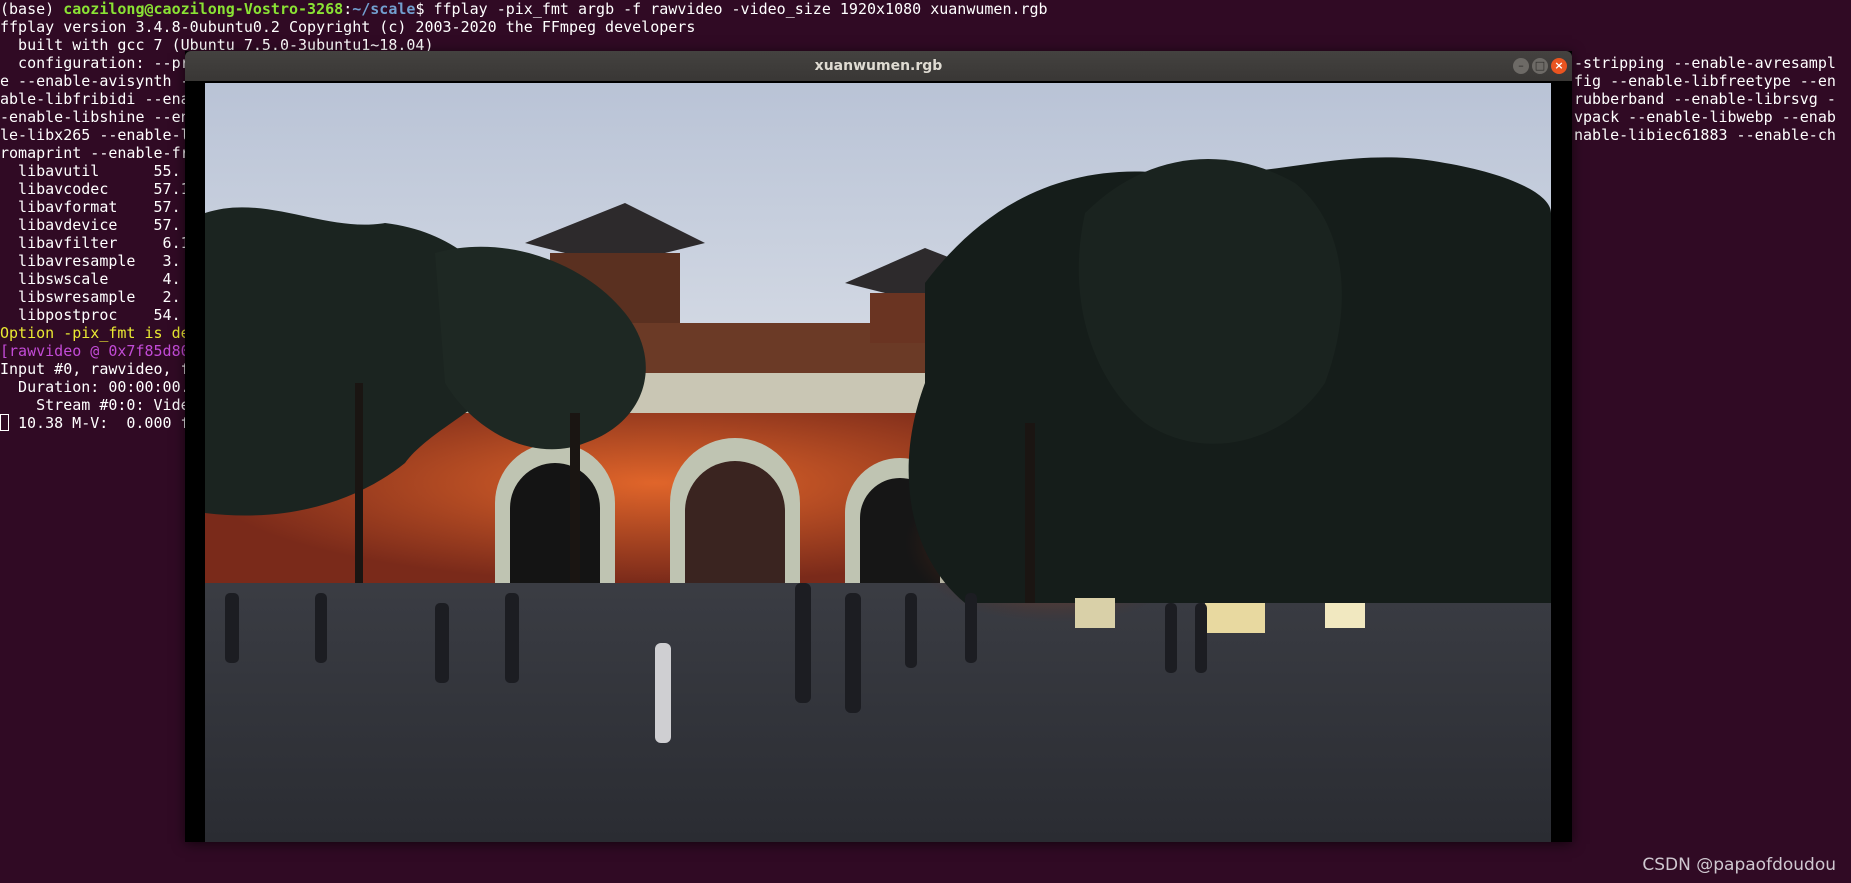 The width and height of the screenshot is (1851, 883). Describe the element at coordinates (95, 153) in the screenshot. I see `output-line: romaprint --enable-fr` at that location.